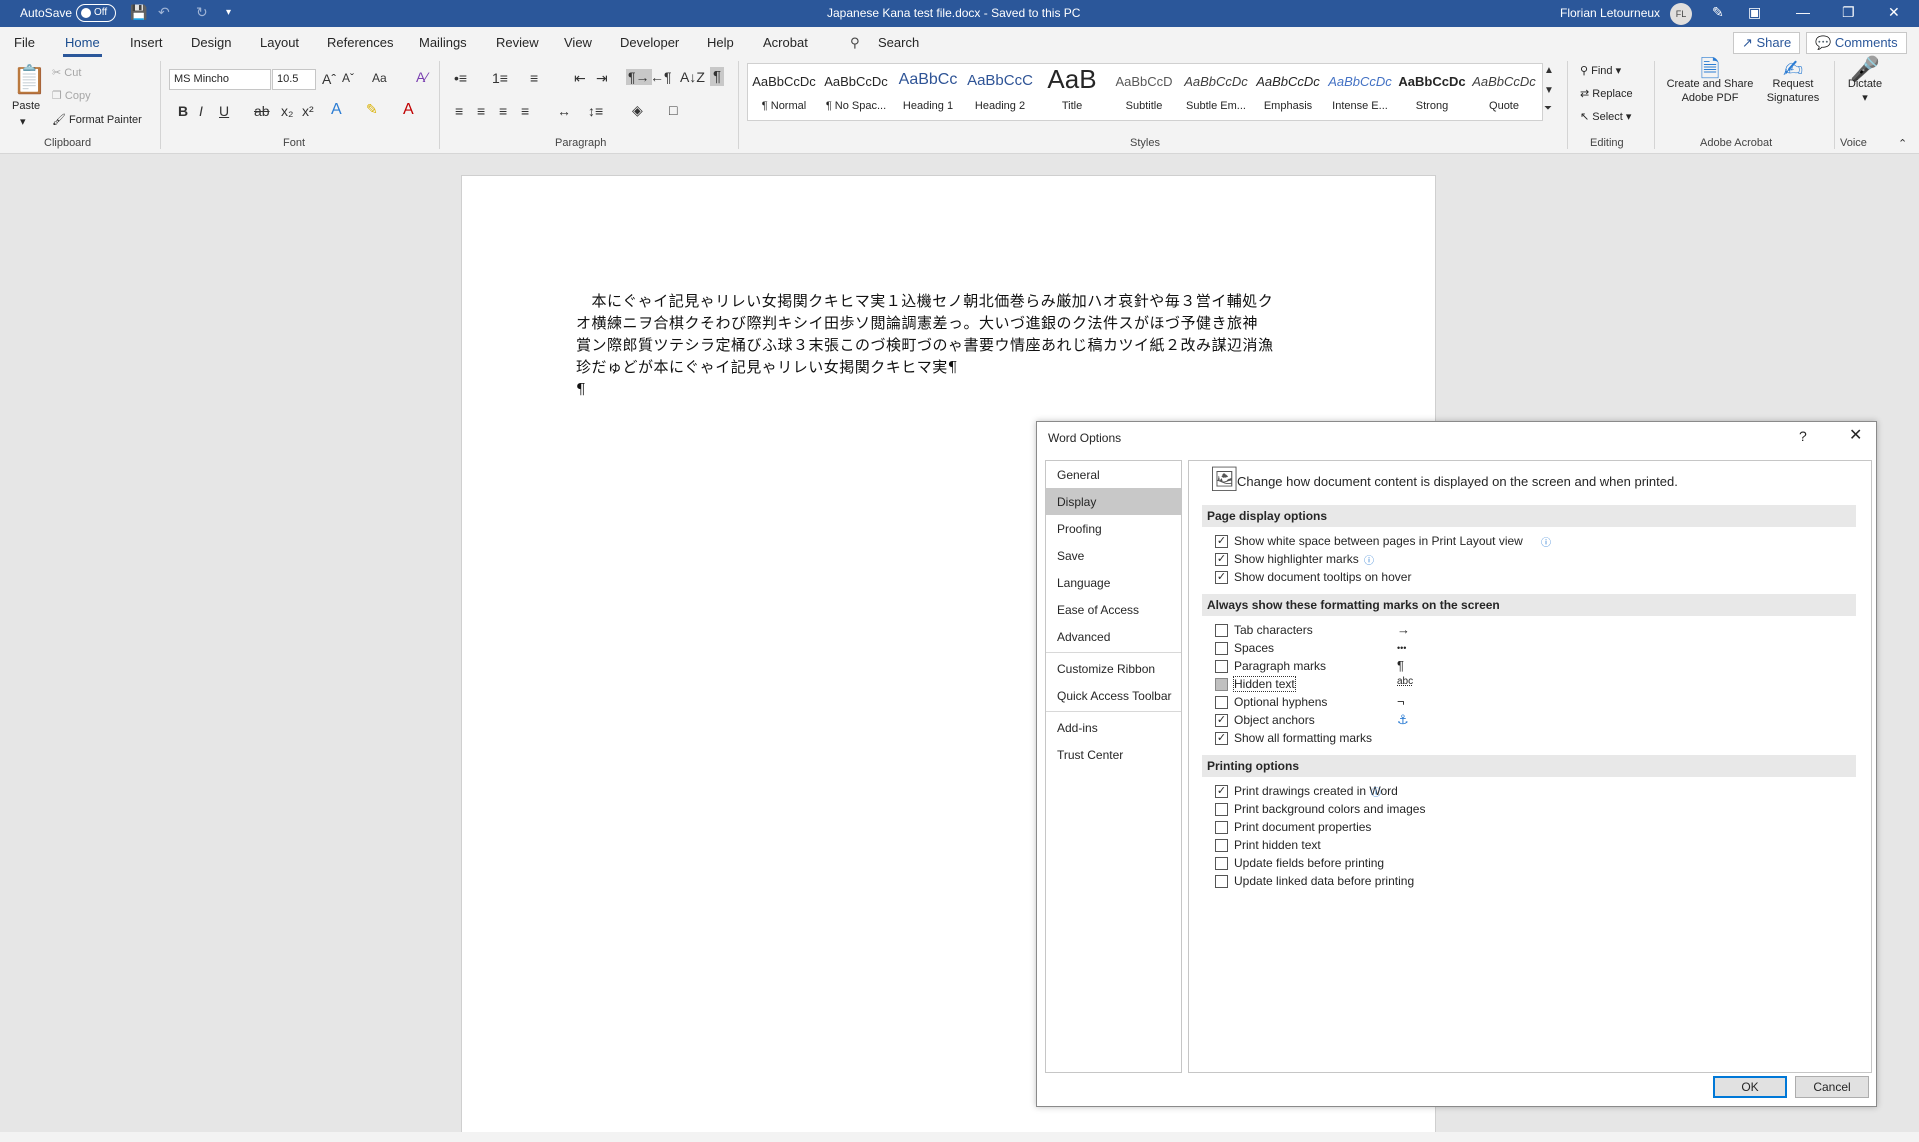  Describe the element at coordinates (1113, 609) in the screenshot. I see `nav-ease-of-access: Ease of Access` at that location.